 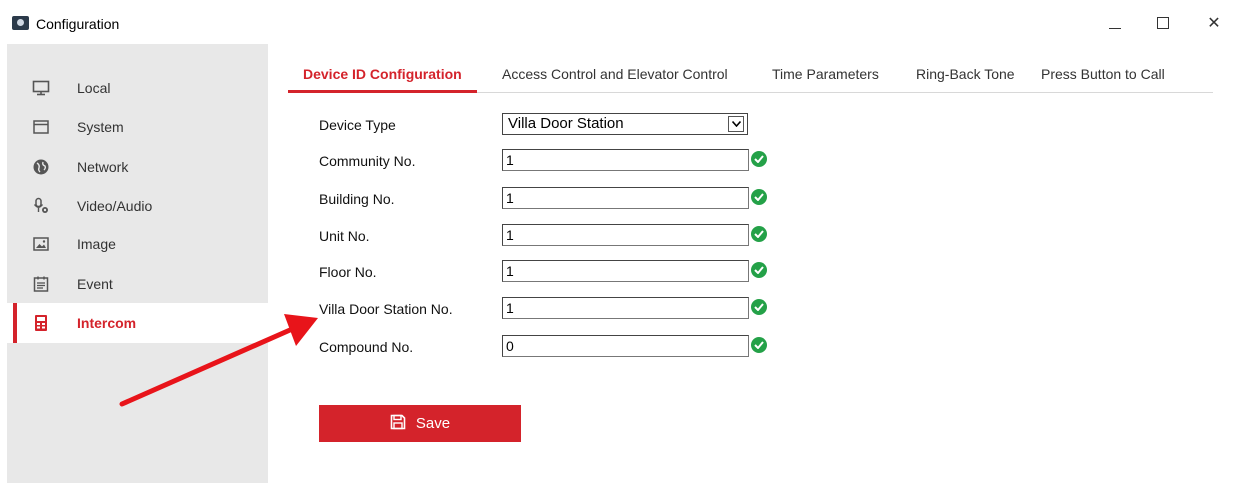 I want to click on sidebar-item-video-audio: Video/Audio, so click(x=137, y=206).